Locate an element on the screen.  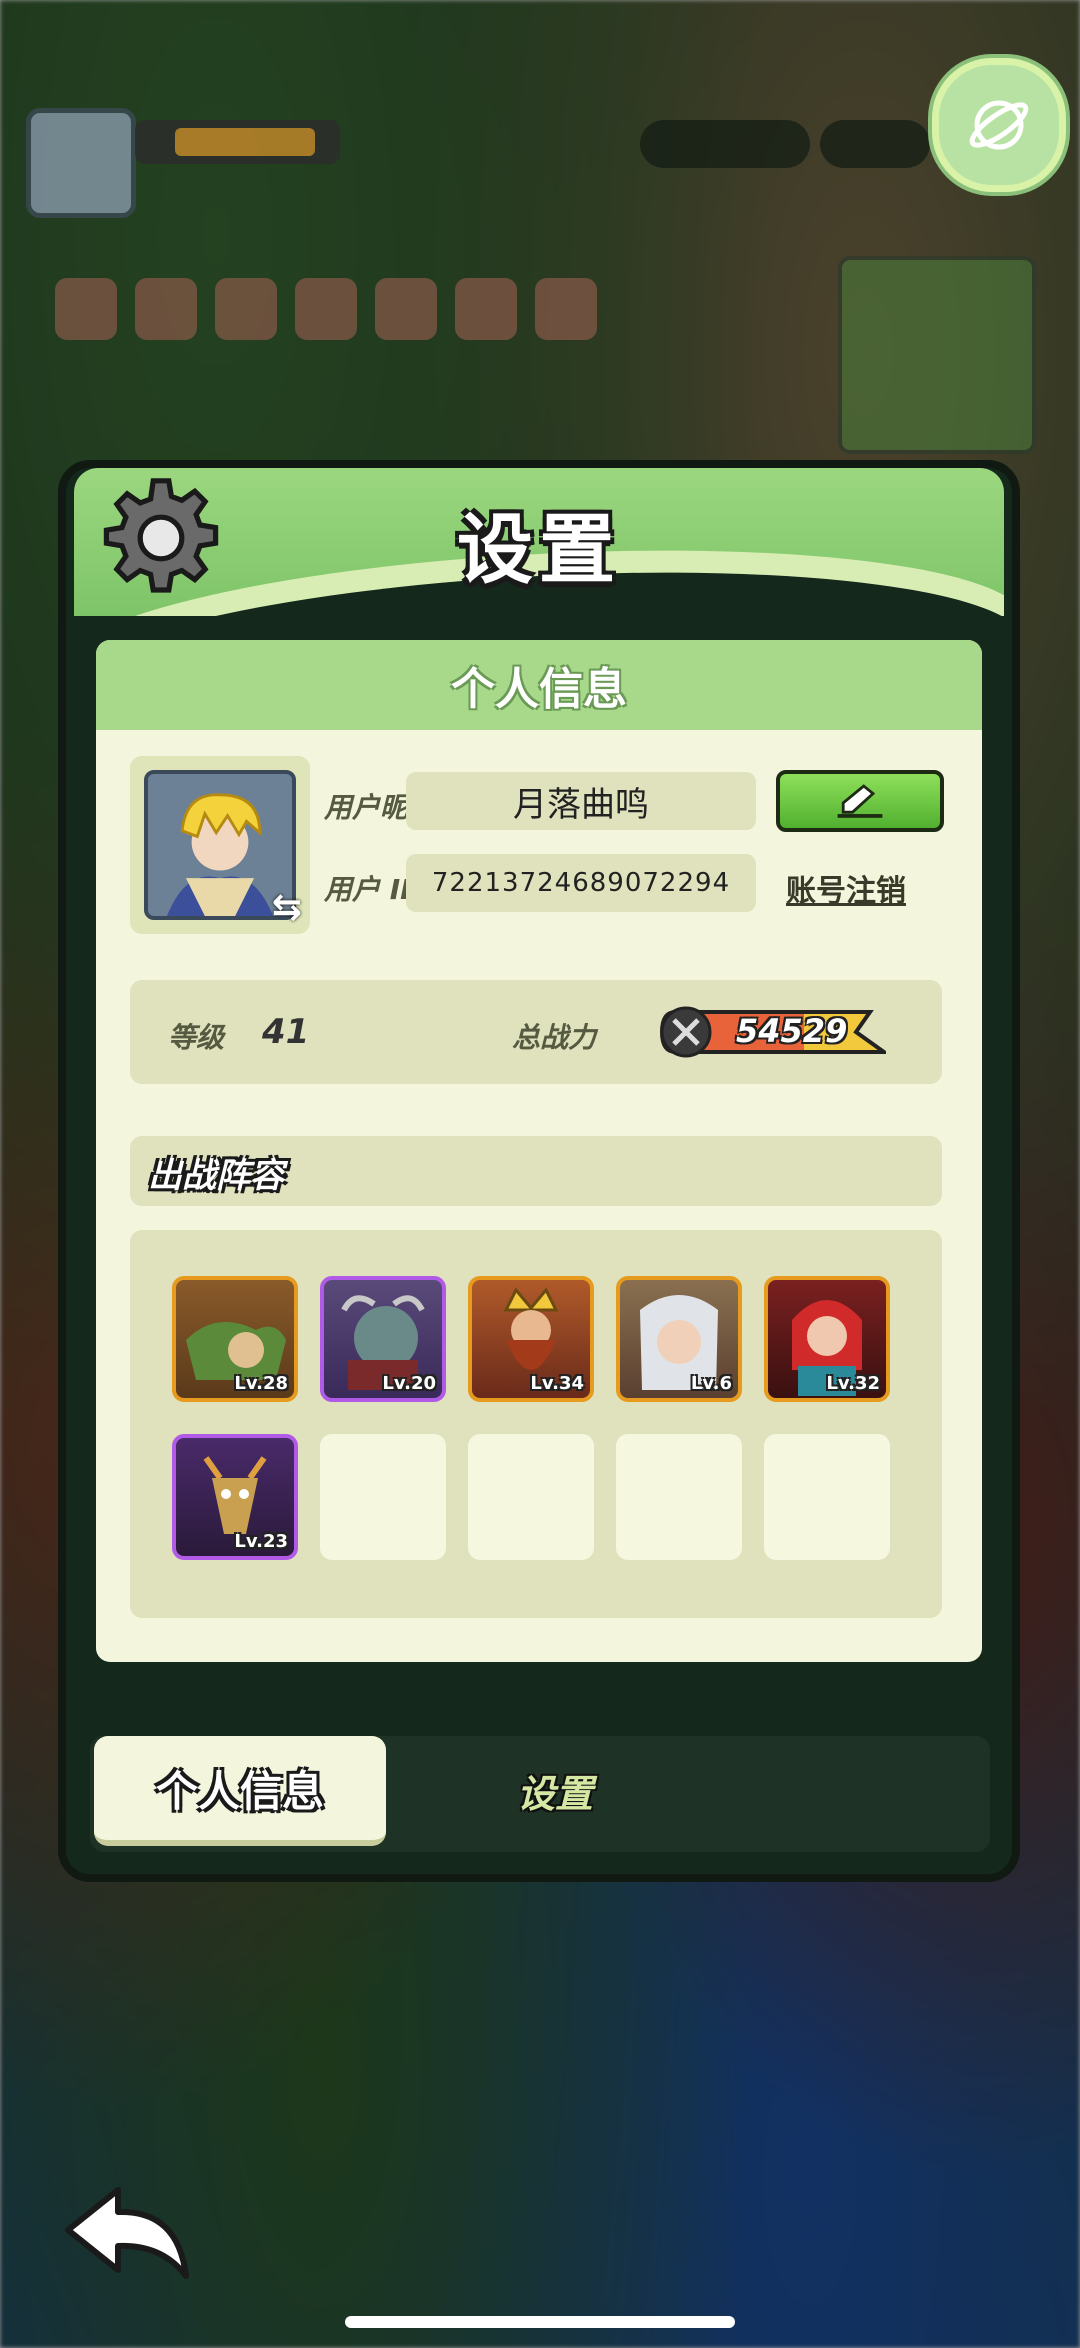
nickname-field: 月落曲鸣 is located at coordinates (581, 801).